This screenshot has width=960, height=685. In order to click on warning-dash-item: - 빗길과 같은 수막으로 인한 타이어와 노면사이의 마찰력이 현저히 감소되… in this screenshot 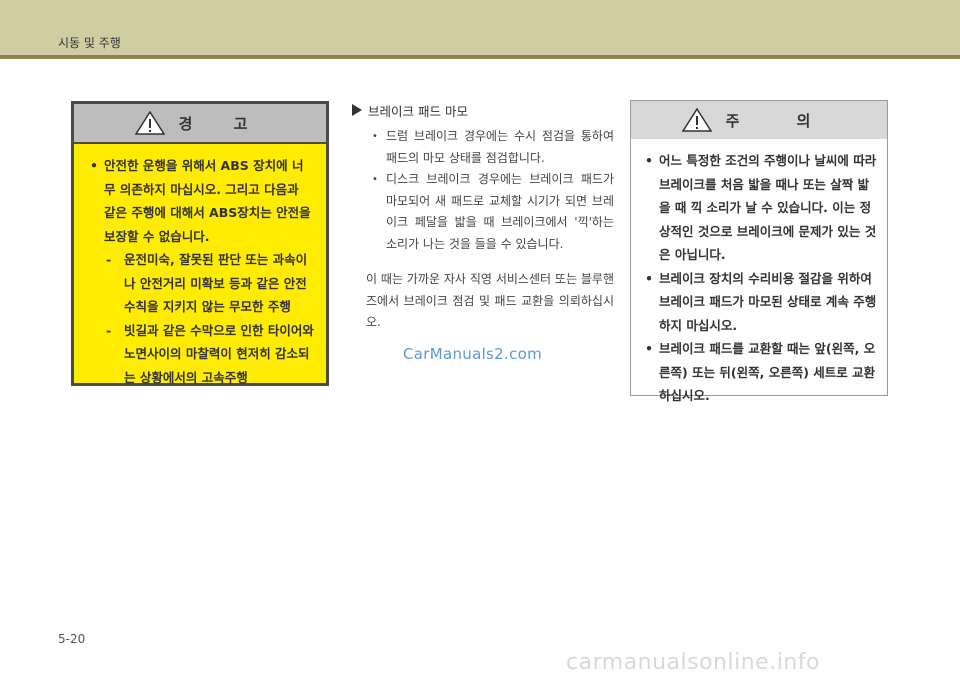, I will do `click(202, 354)`.